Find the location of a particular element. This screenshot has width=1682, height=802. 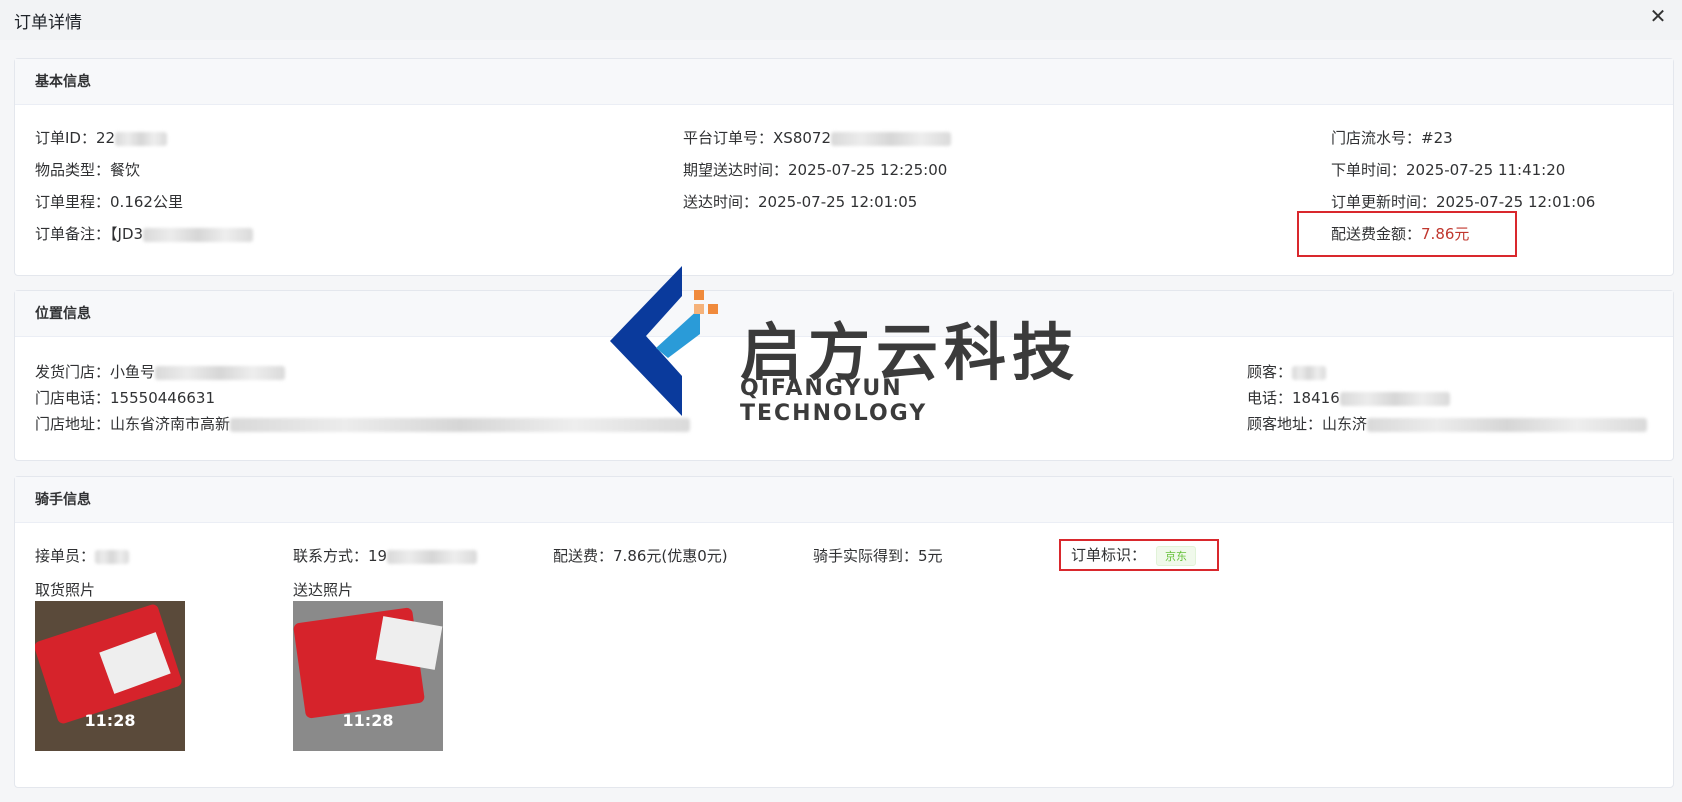

actual-earning-value: 5元 is located at coordinates (930, 556).